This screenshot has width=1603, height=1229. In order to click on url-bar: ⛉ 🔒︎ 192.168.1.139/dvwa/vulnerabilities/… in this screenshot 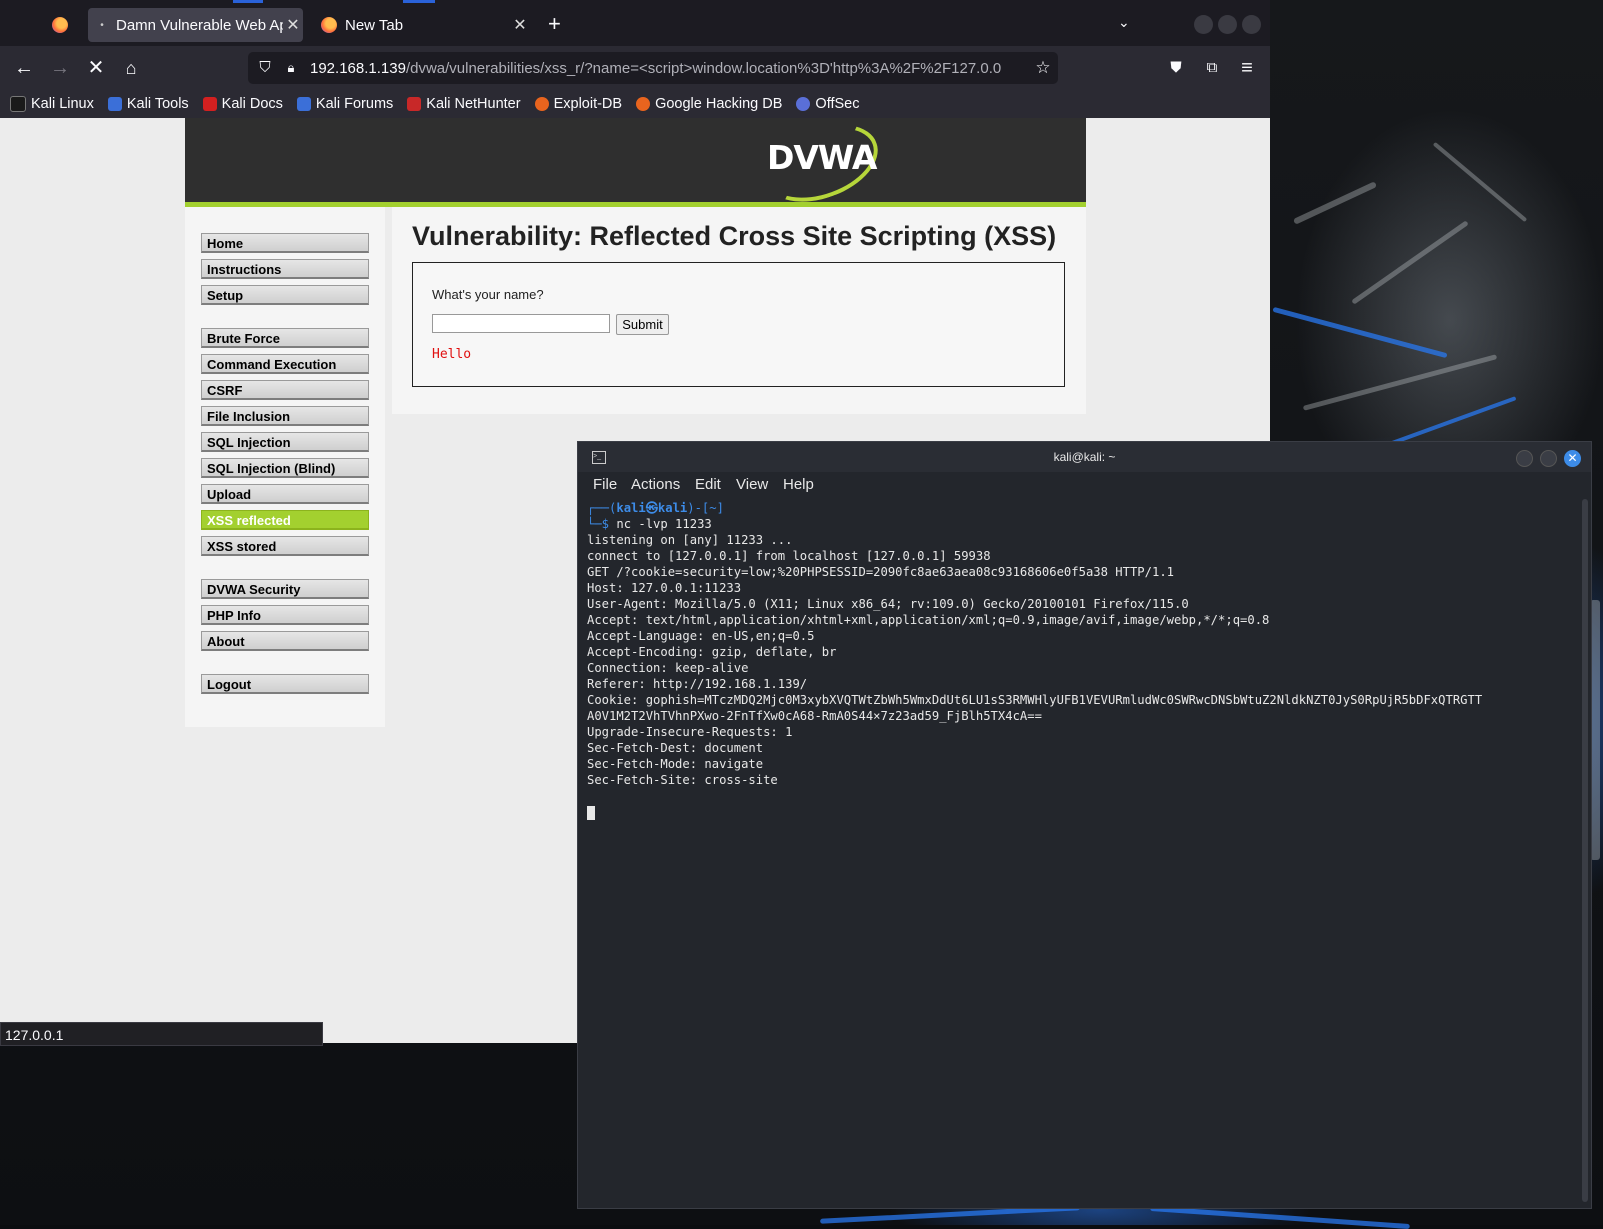, I will do `click(653, 68)`.